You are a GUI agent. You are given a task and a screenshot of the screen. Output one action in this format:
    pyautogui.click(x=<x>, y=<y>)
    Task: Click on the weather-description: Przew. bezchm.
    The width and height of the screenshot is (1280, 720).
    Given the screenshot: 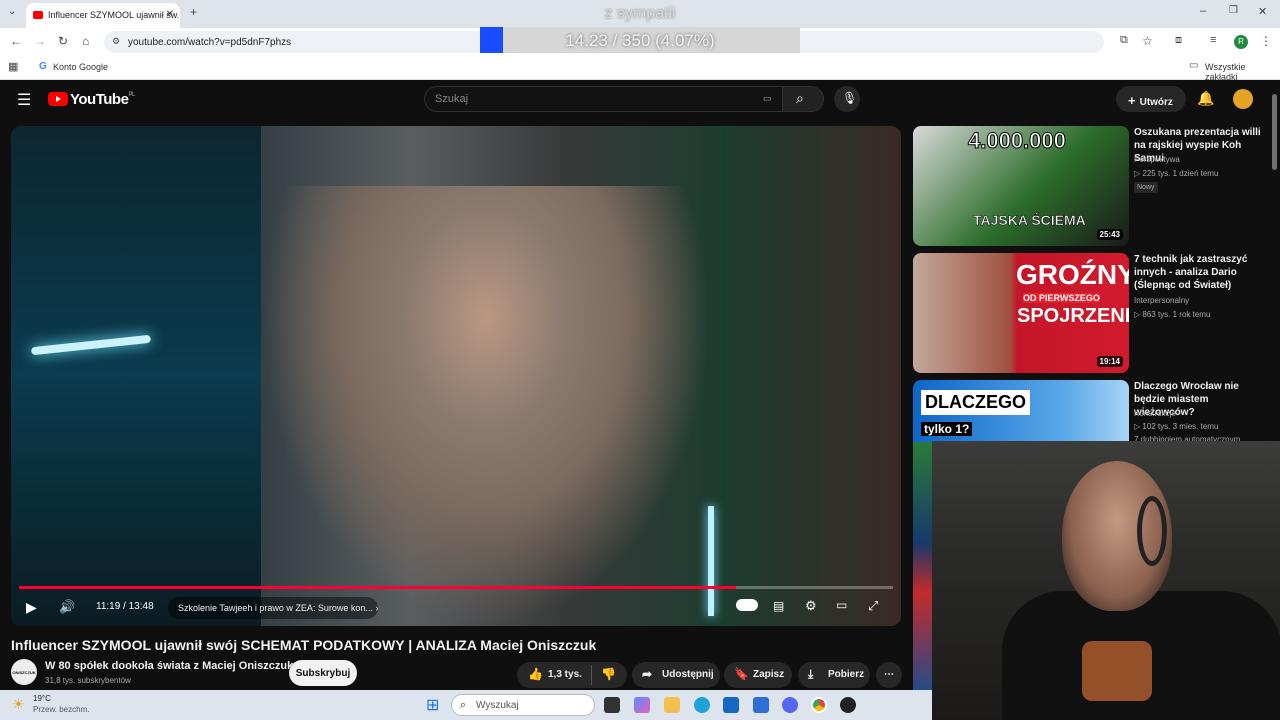 What is the action you would take?
    pyautogui.click(x=61, y=709)
    